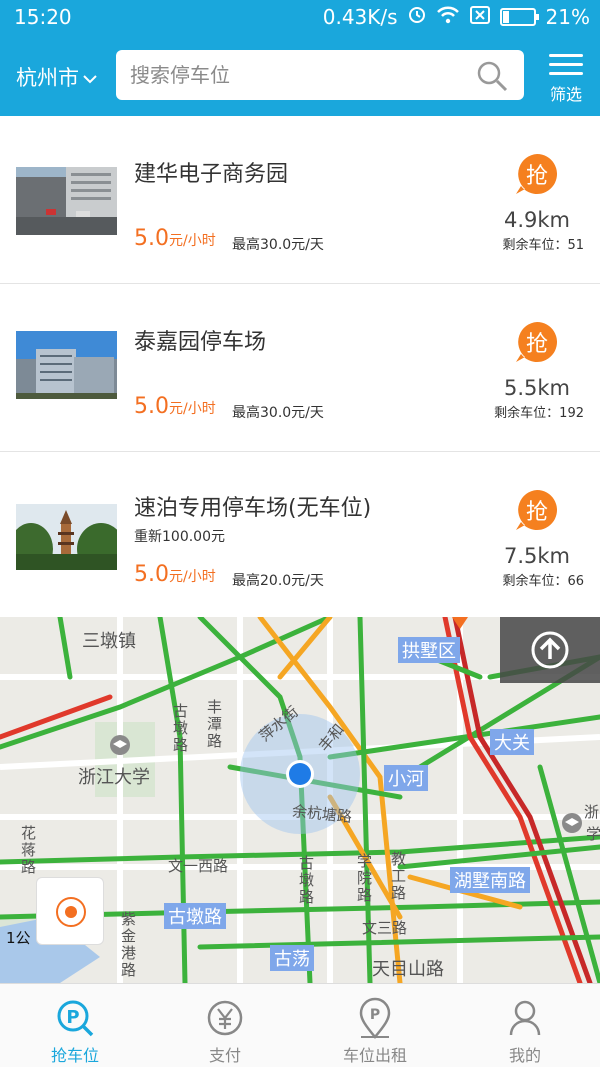  I want to click on city-label: 杭州市, so click(47, 78).